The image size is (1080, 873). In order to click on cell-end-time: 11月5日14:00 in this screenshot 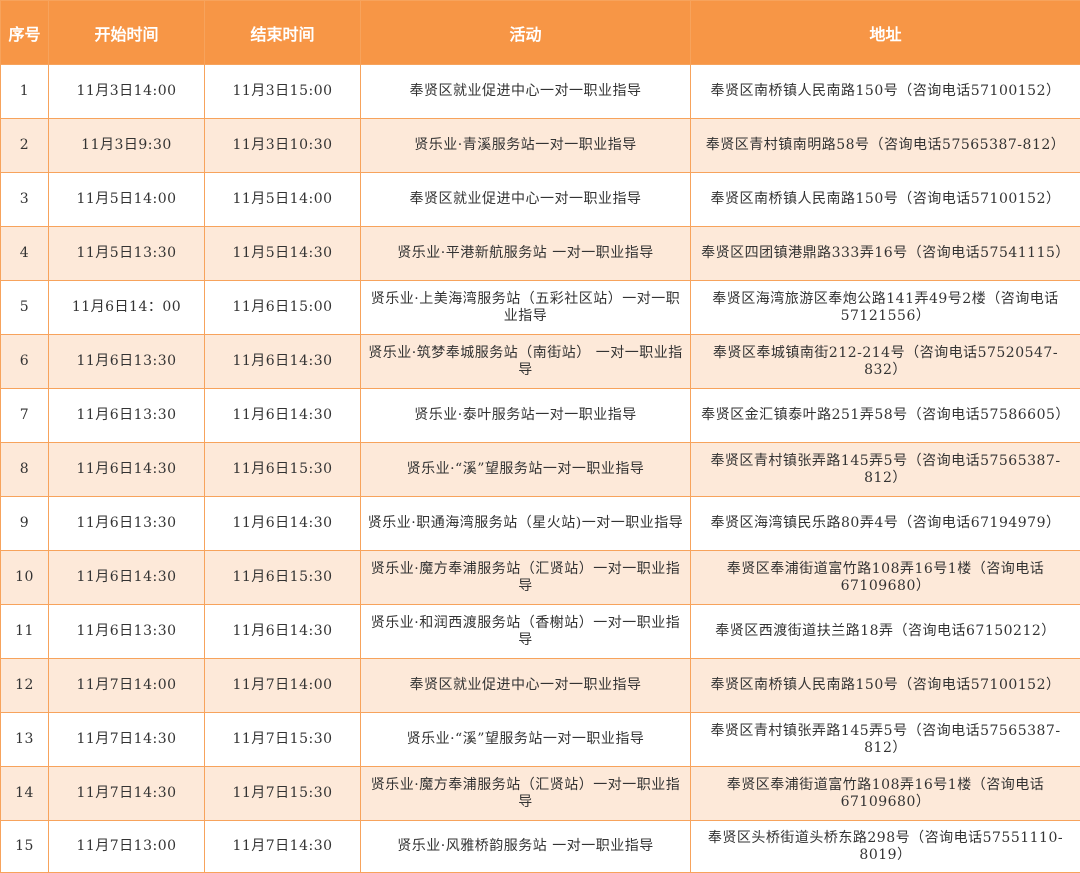, I will do `click(283, 200)`.